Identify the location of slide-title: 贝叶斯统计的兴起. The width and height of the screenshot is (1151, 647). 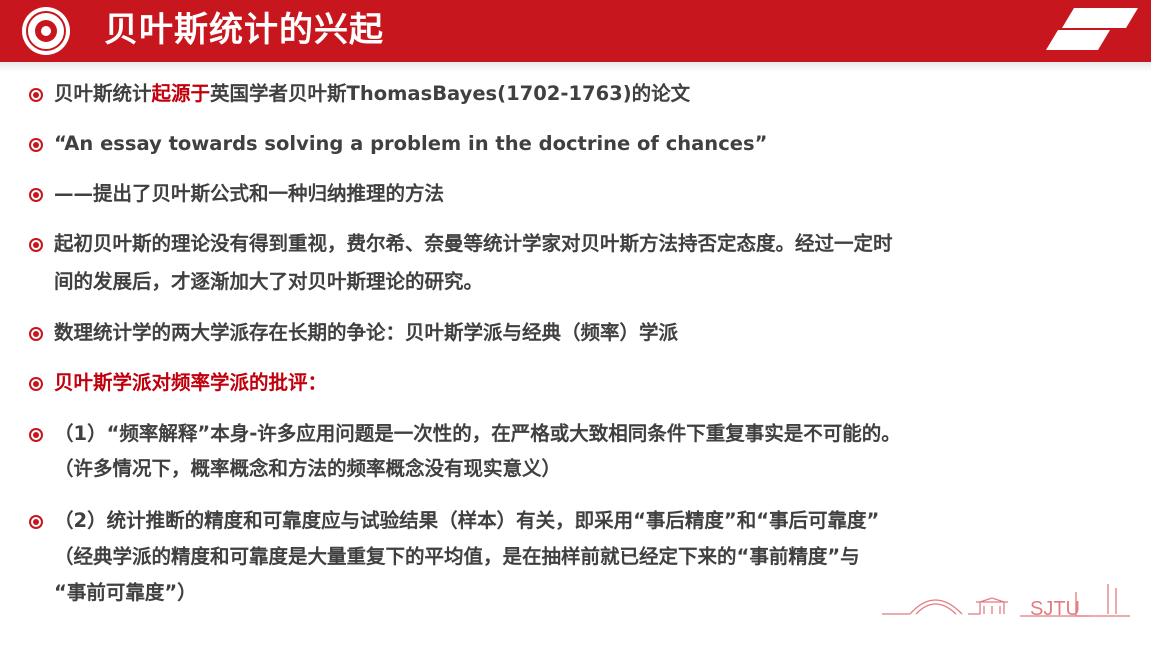
(244, 30).